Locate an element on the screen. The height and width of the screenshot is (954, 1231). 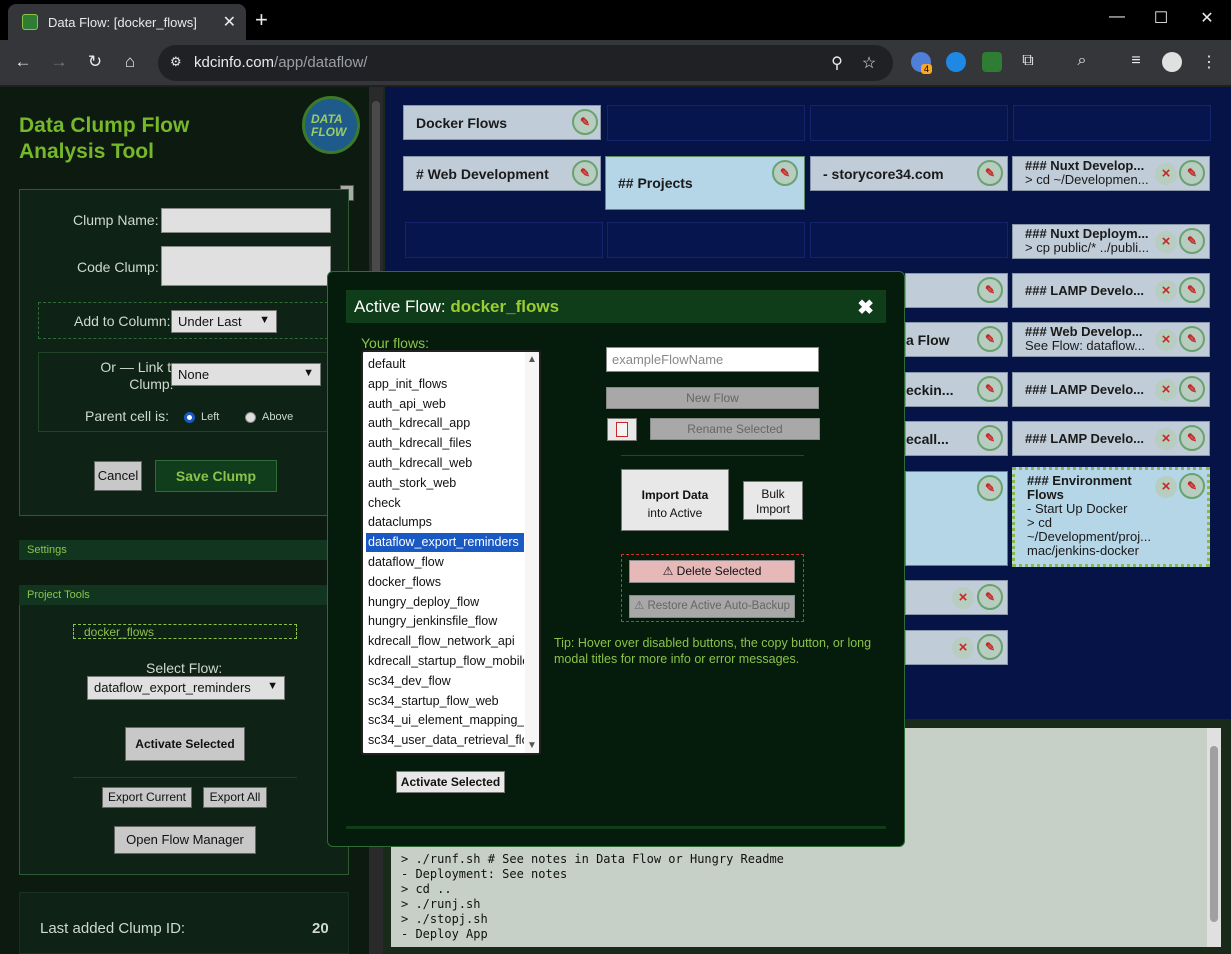
back-icon: ← is located at coordinates (23, 62).